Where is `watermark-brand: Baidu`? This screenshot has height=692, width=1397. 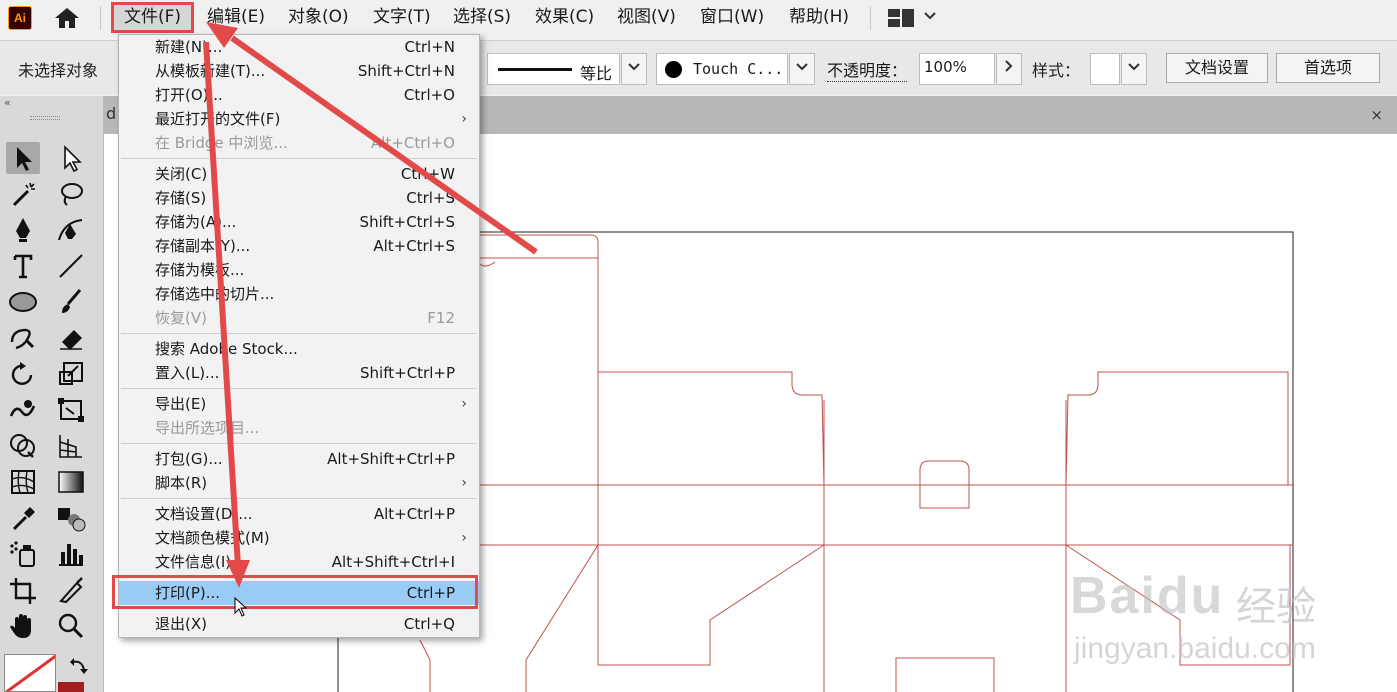 watermark-brand: Baidu is located at coordinates (1147, 596).